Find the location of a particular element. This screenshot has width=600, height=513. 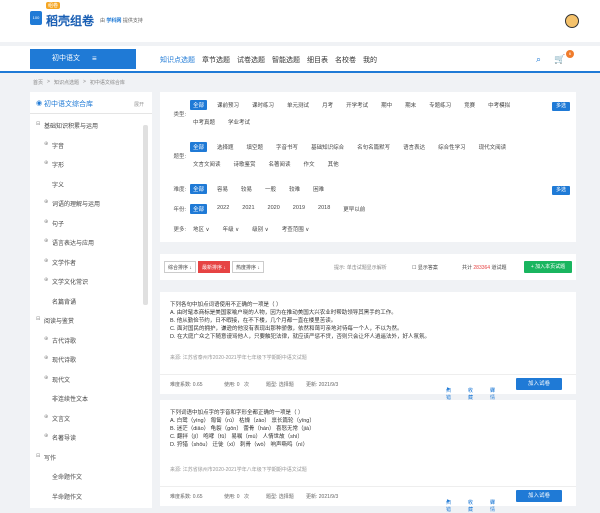

breadcrumb-item: 首页 is located at coordinates (38, 82).